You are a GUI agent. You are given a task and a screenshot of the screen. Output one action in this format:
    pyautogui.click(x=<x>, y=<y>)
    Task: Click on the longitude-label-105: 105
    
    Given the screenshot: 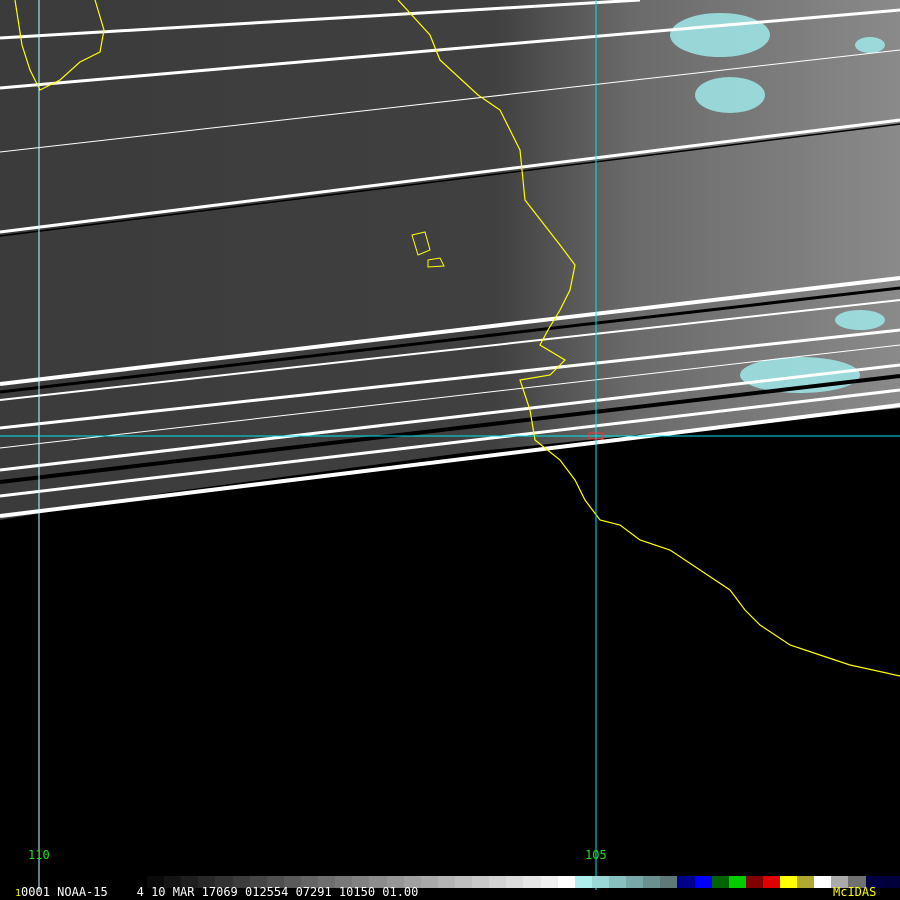 What is the action you would take?
    pyautogui.click(x=596, y=855)
    